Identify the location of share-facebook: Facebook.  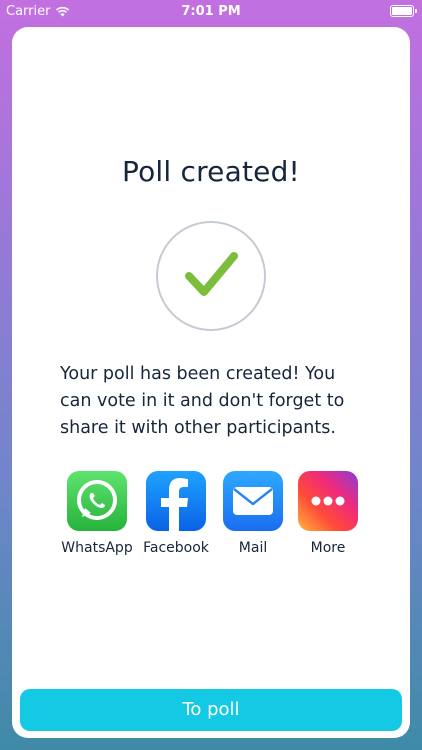
(176, 513).